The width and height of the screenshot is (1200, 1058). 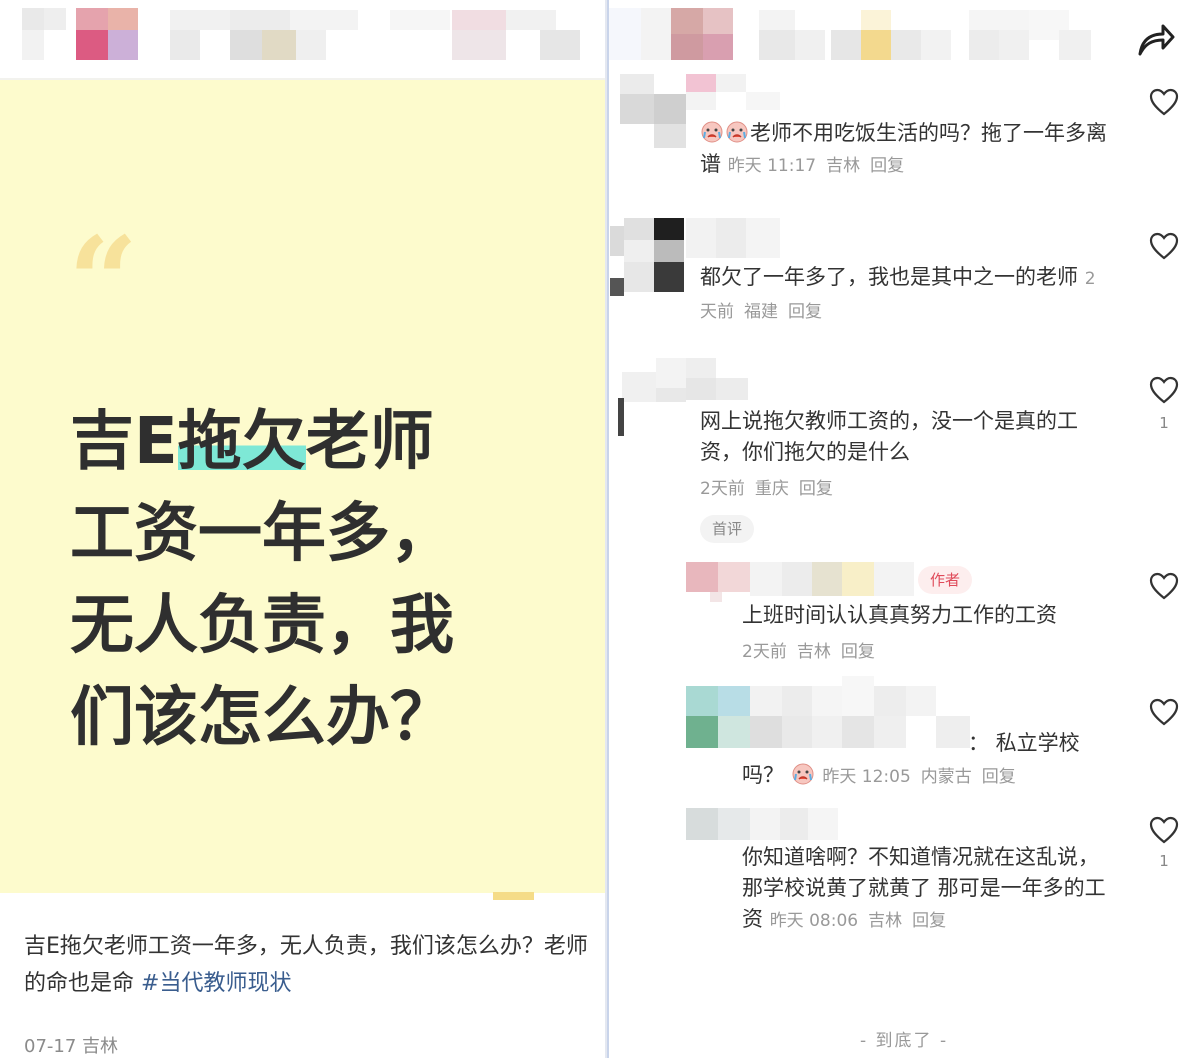 I want to click on comment-meta: 2天前 重庆 回复, so click(x=766, y=489).